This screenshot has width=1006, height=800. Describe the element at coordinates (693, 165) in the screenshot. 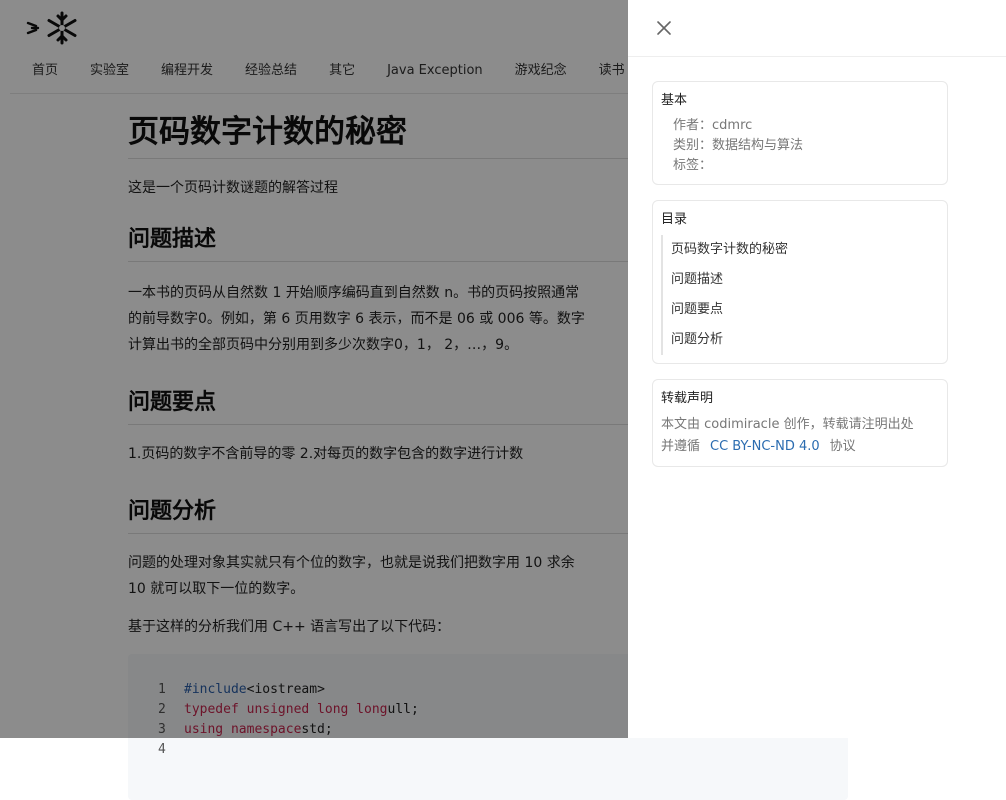

I see `tags-label: 标签：` at that location.